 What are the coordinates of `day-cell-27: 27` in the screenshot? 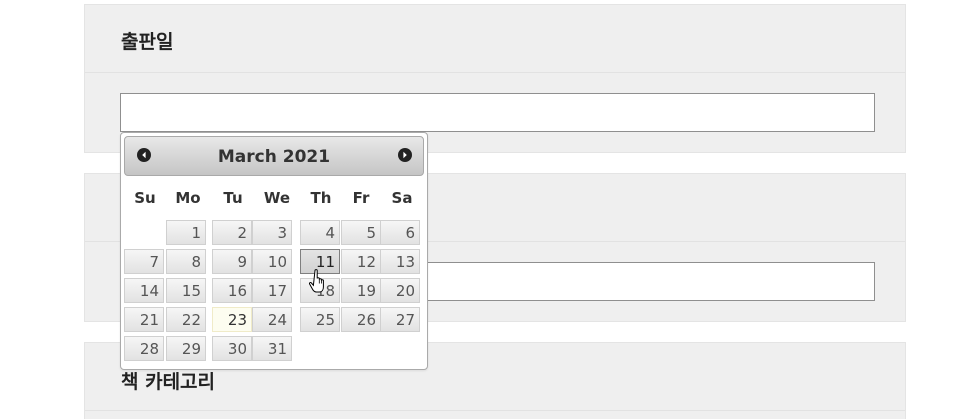 It's located at (400, 319).